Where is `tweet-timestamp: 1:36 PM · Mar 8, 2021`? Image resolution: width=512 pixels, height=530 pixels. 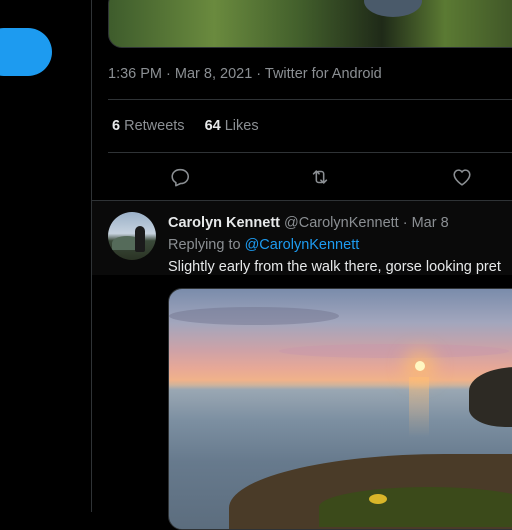
tweet-timestamp: 1:36 PM · Mar 8, 2021 is located at coordinates (180, 74).